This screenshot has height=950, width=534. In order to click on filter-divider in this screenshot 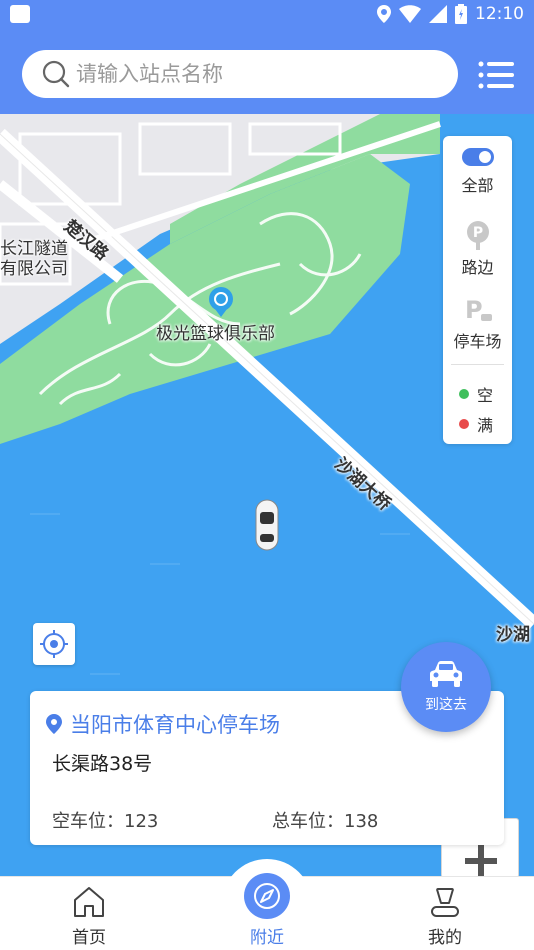, I will do `click(477, 364)`.